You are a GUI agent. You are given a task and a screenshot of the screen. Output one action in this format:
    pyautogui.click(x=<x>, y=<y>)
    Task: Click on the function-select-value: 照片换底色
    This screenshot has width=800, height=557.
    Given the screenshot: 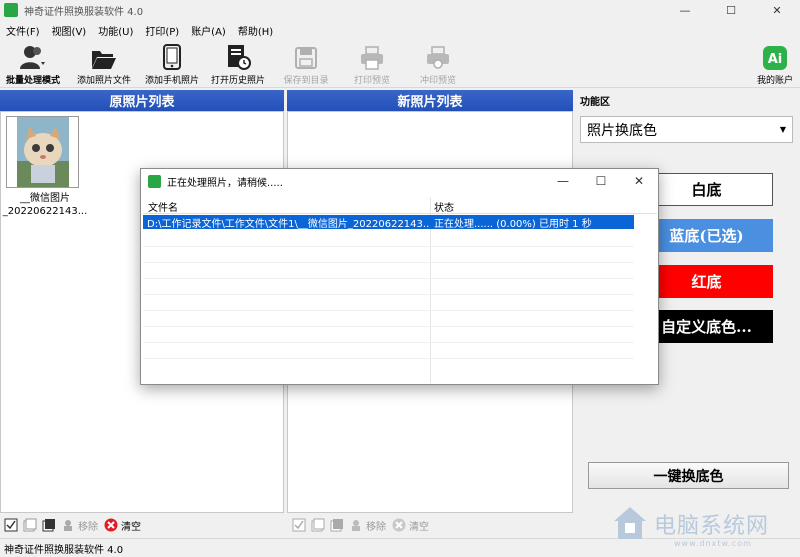 What is the action you would take?
    pyautogui.click(x=622, y=130)
    